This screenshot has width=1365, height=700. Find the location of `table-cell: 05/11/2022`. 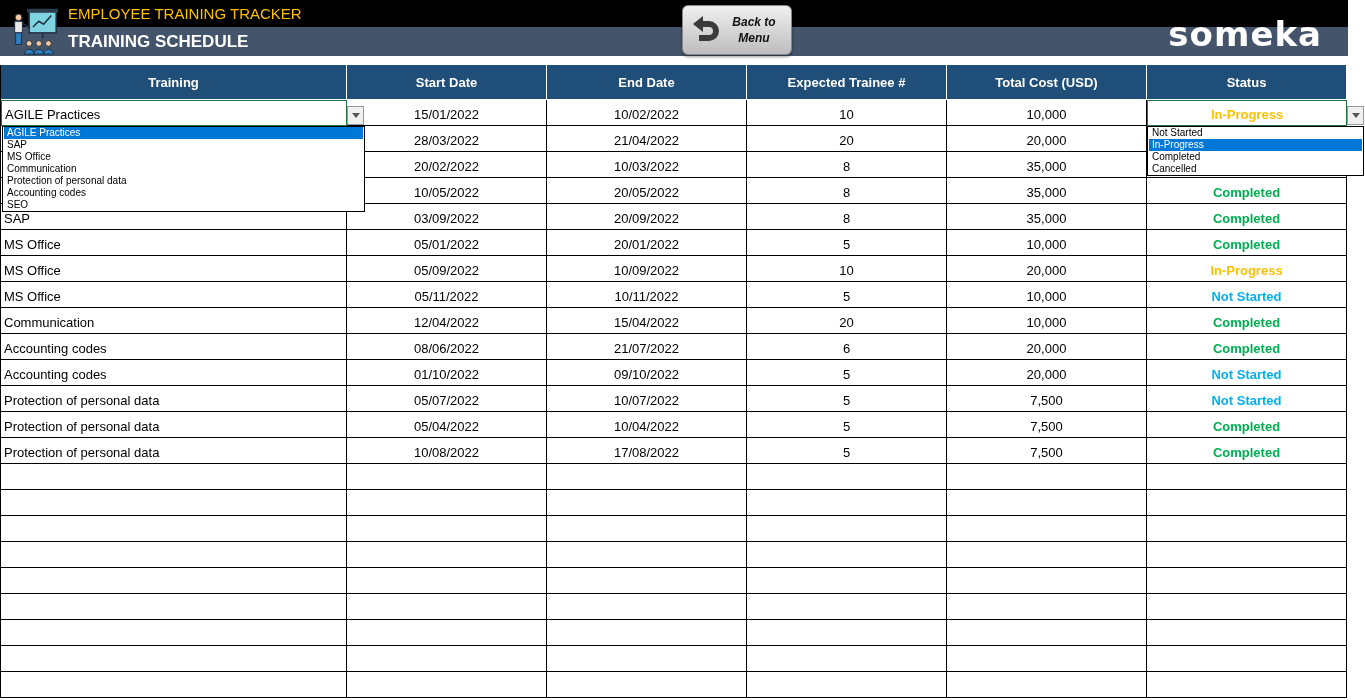

table-cell: 05/11/2022 is located at coordinates (446, 296).